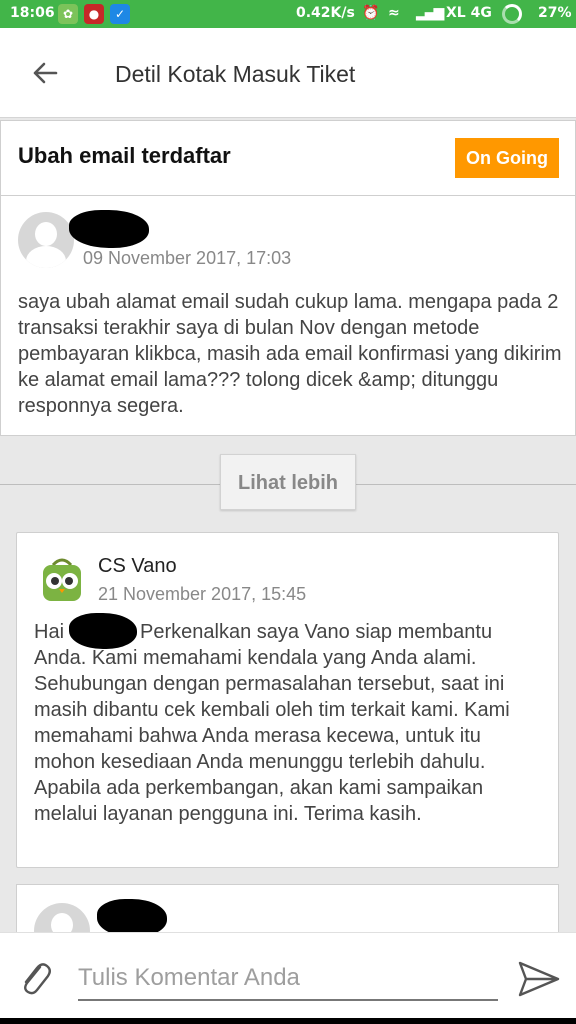 This screenshot has height=1024, width=576. I want to click on paperclip-icon, so click(35, 977).